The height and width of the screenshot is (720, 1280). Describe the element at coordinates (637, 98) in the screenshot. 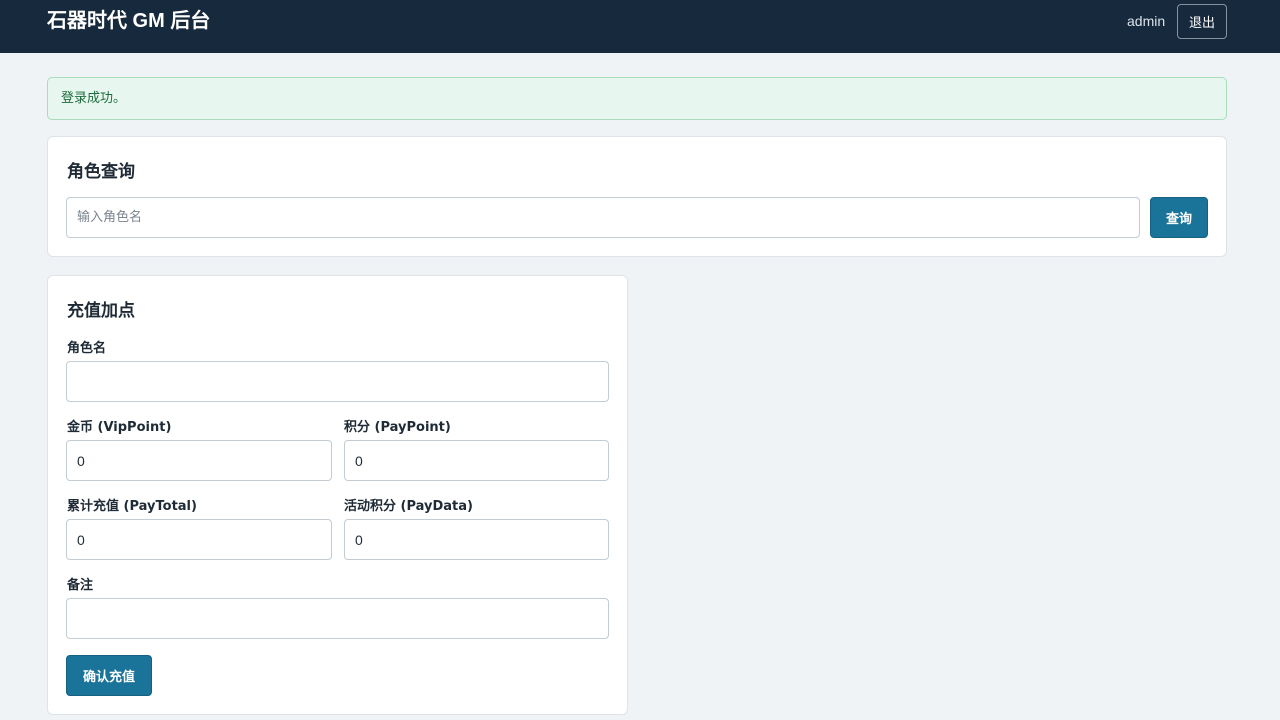

I see `success-alert: 登录成功。` at that location.